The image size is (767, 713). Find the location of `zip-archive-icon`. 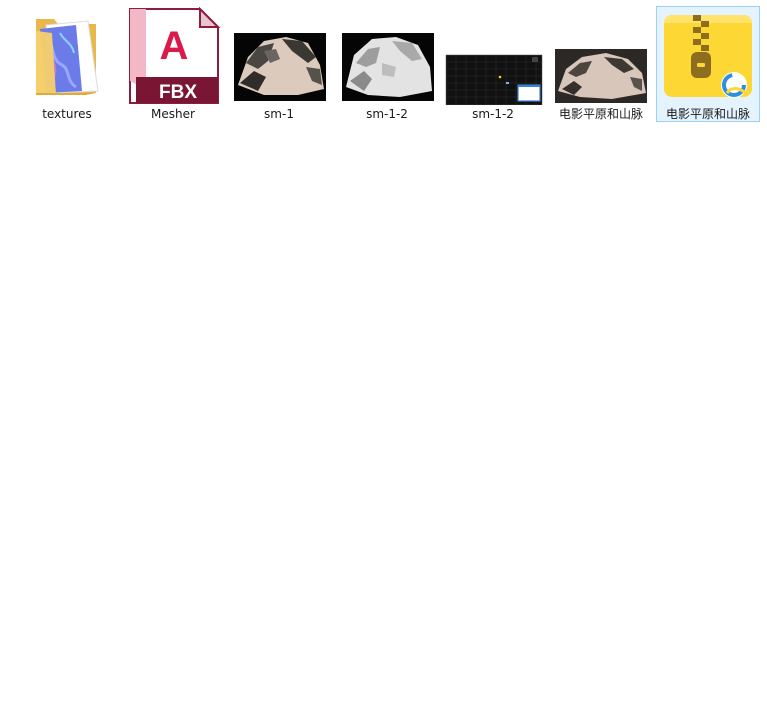

zip-archive-icon is located at coordinates (708, 56).